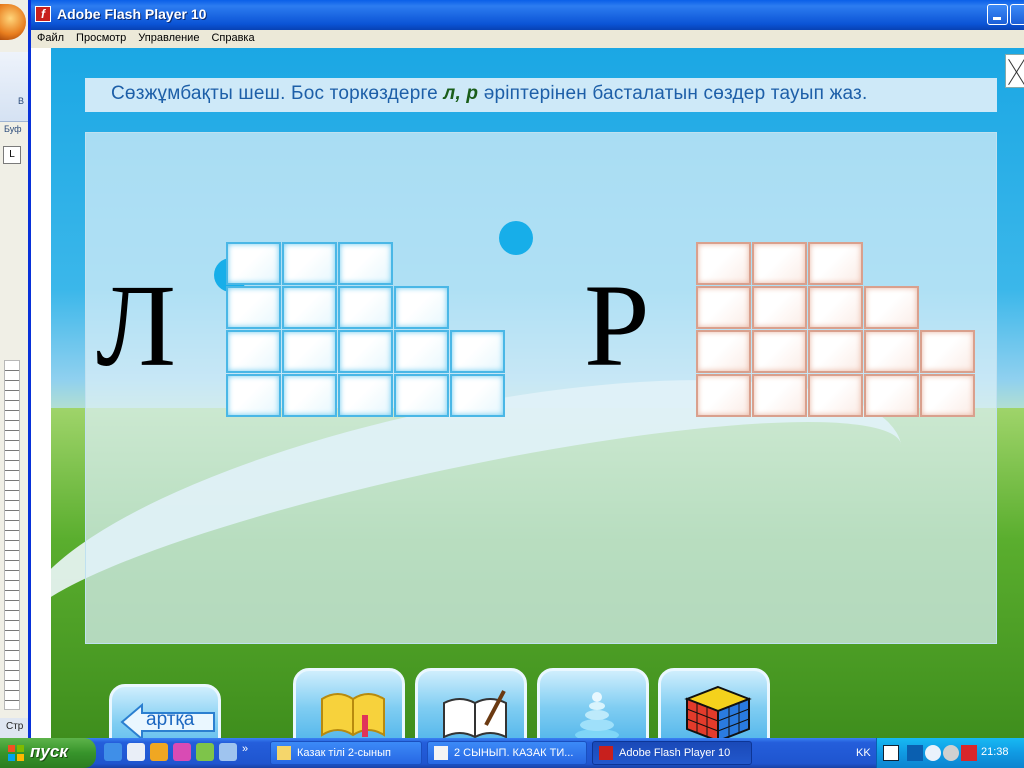  I want to click on instruction-highlight-letters: л, р, so click(461, 93).